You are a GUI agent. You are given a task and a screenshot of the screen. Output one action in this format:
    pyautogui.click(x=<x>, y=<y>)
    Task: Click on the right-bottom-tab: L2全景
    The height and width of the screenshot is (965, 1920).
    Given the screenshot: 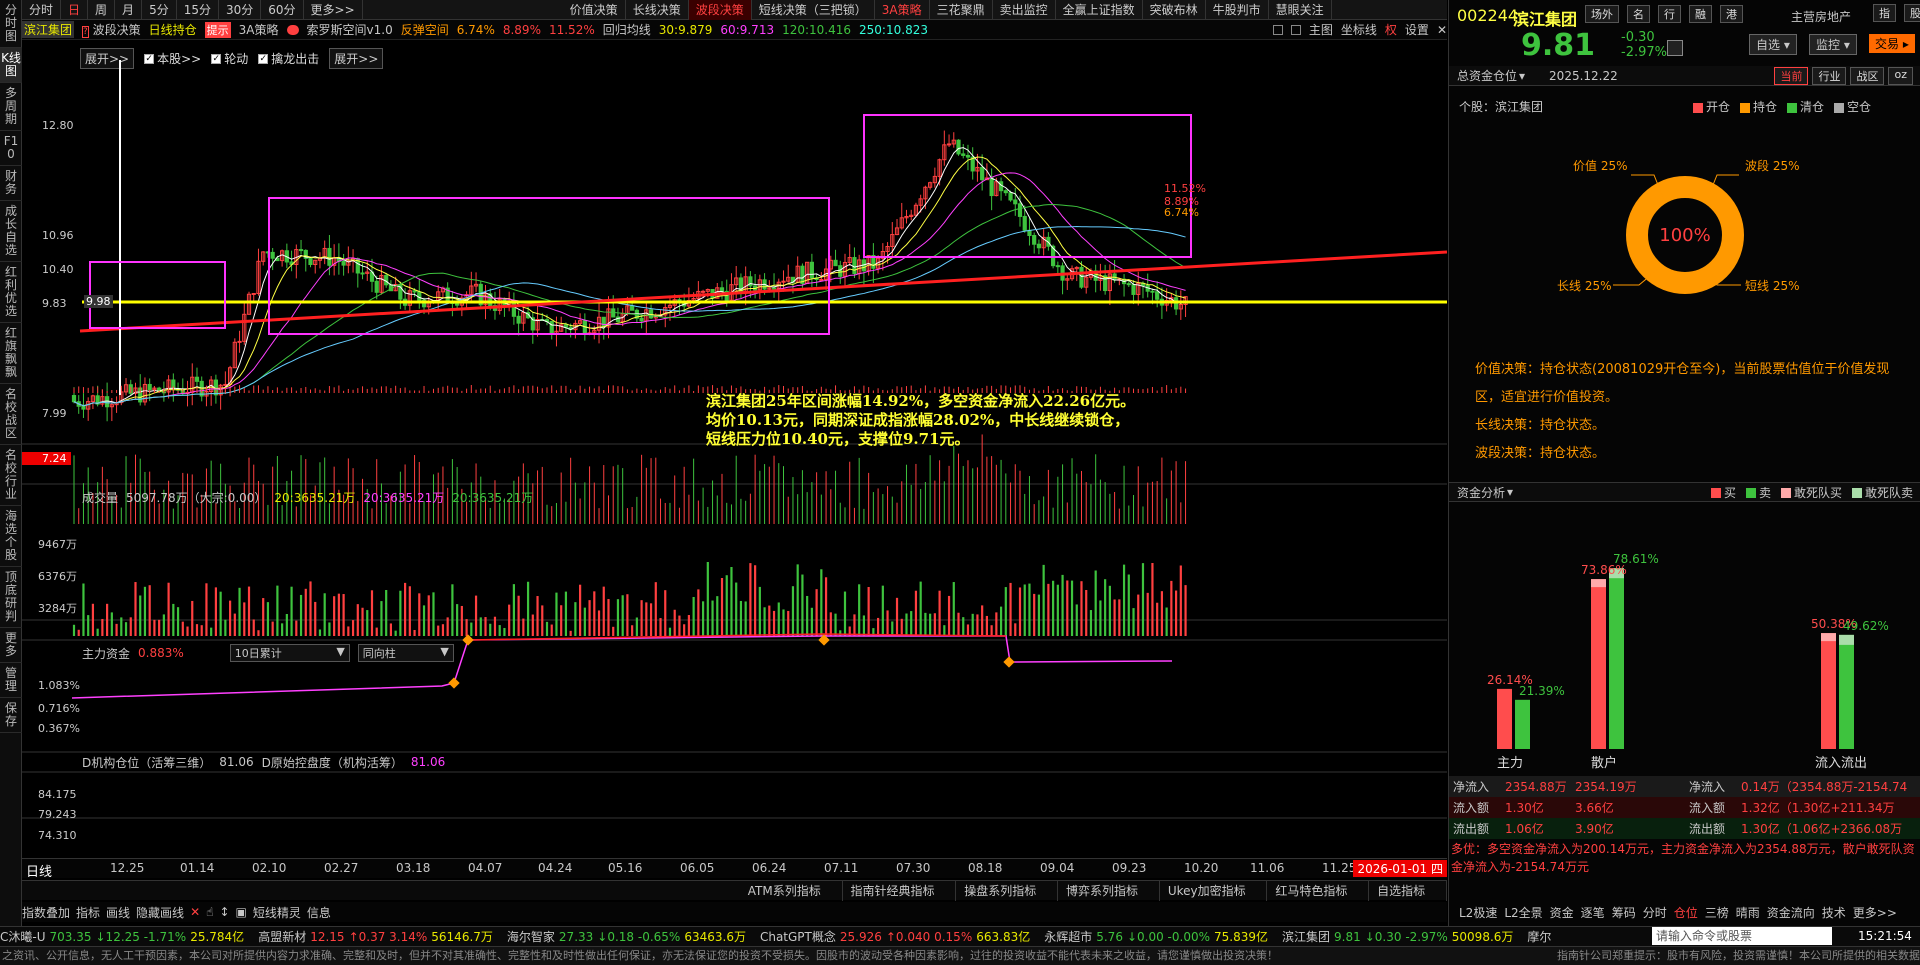 What is the action you would take?
    pyautogui.click(x=1523, y=912)
    